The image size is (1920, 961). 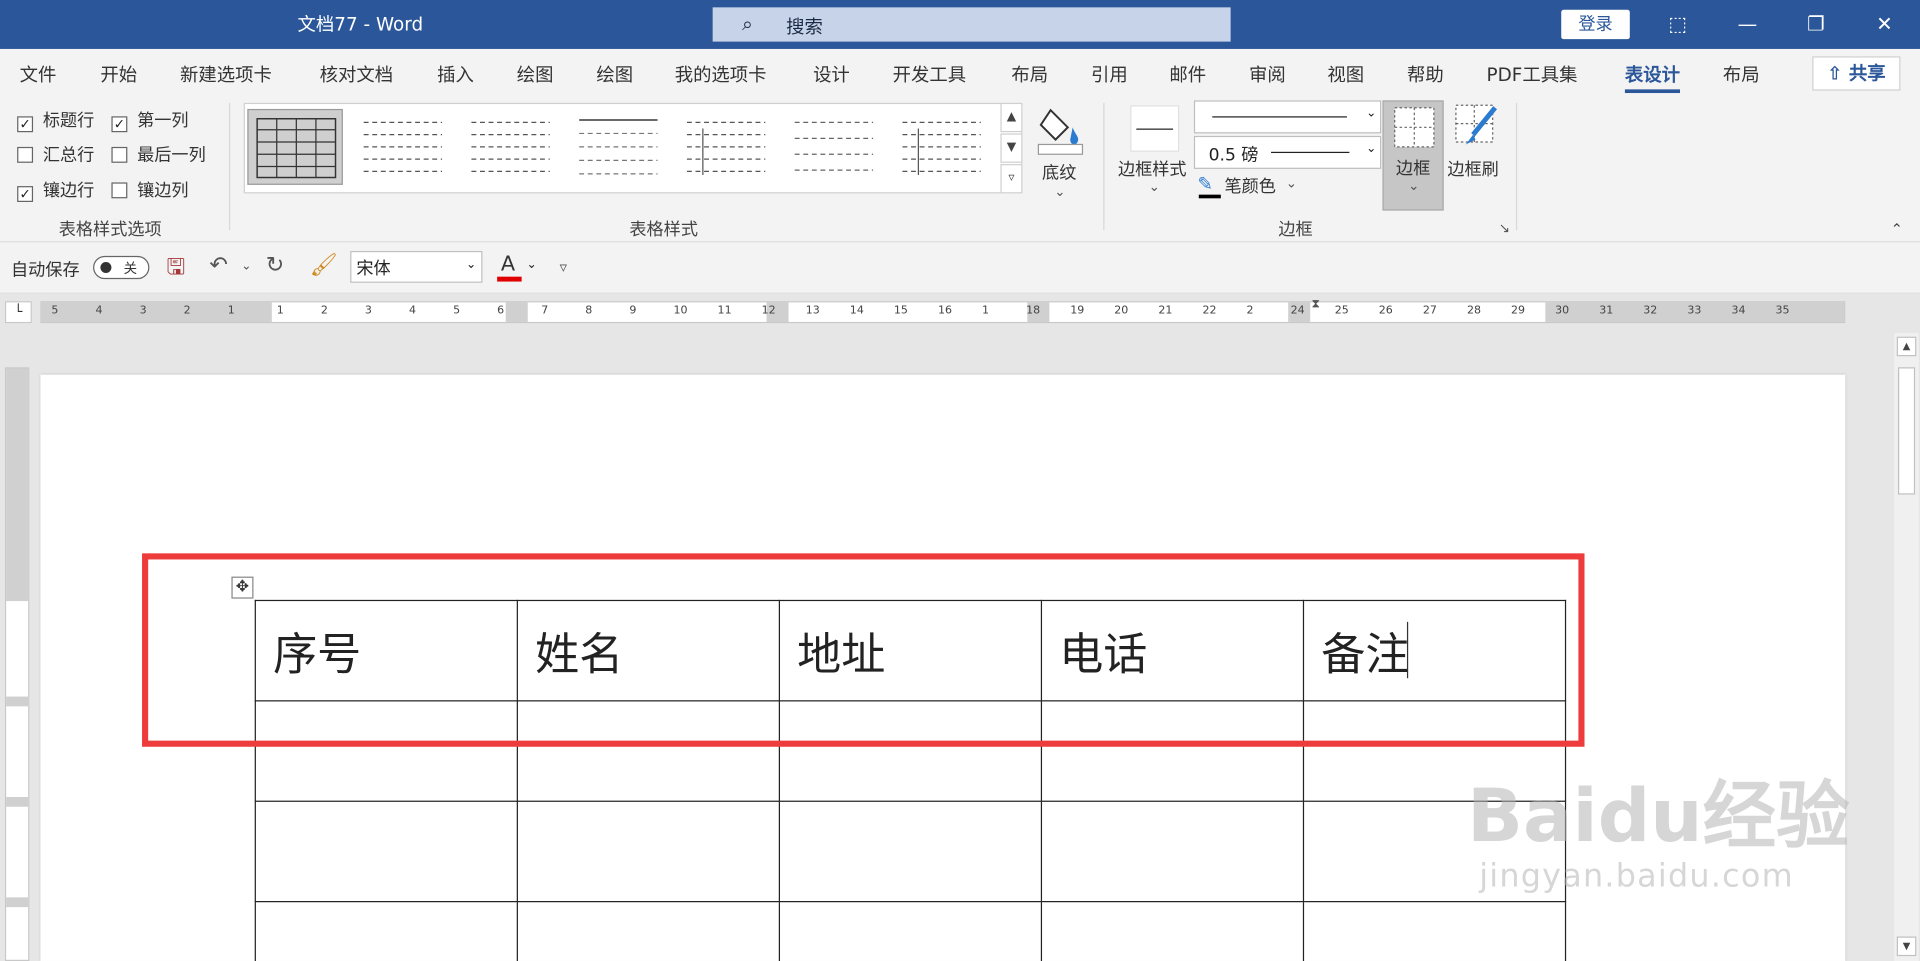 What do you see at coordinates (1060, 131) in the screenshot?
I see `paint-bucket-icon` at bounding box center [1060, 131].